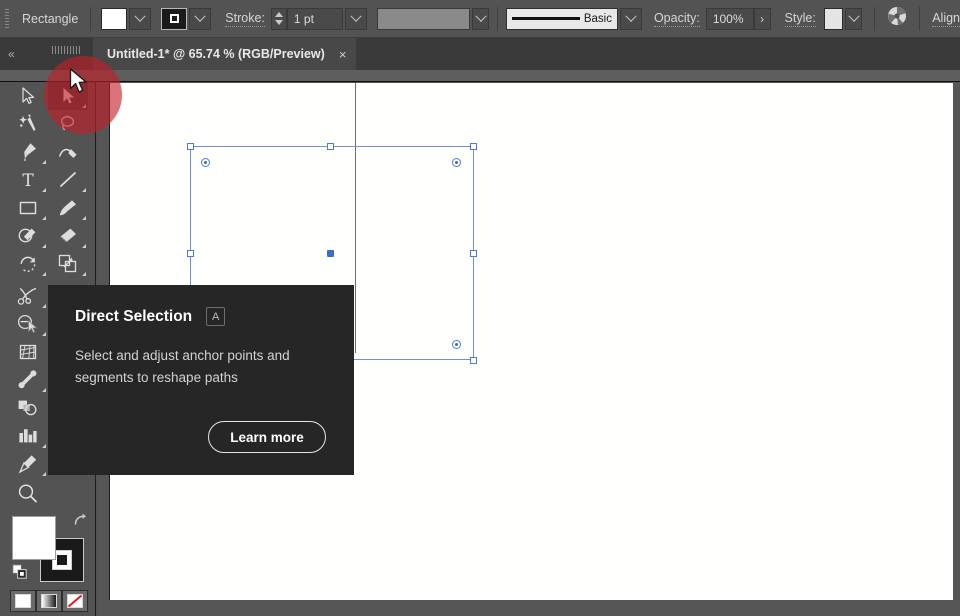 The height and width of the screenshot is (616, 960). What do you see at coordinates (800, 19) in the screenshot?
I see `style-label: Style:` at bounding box center [800, 19].